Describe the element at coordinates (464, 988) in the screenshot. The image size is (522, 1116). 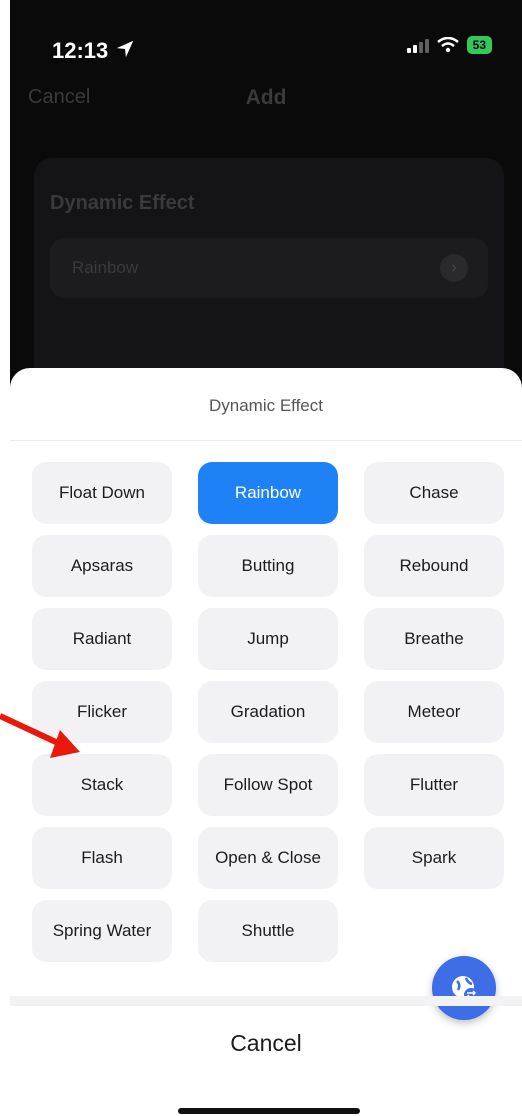
I see `globe-swap-button` at that location.